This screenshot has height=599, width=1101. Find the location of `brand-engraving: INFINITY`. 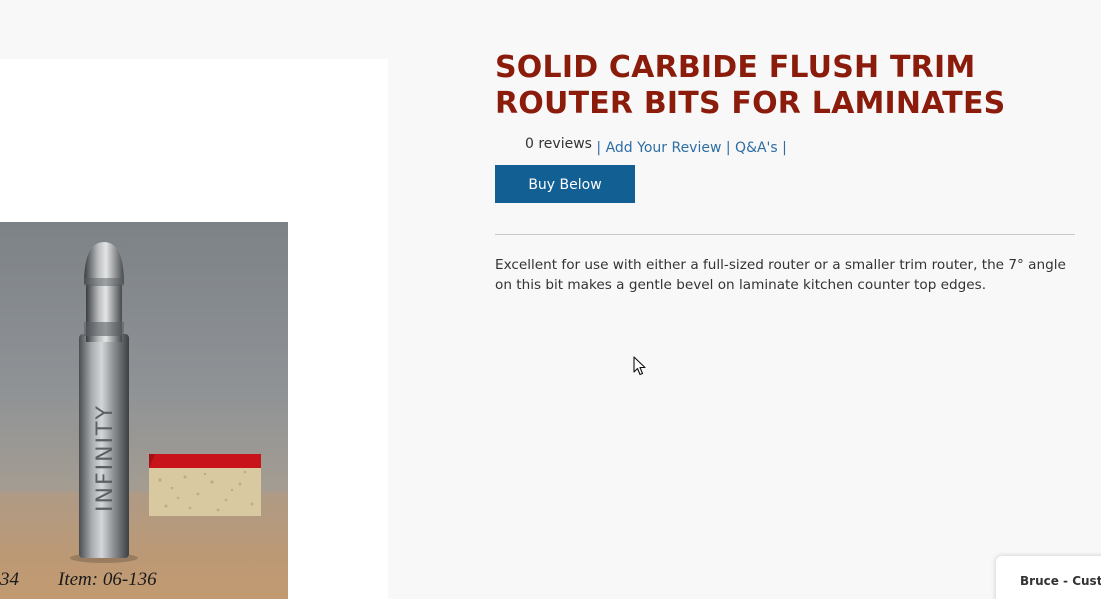

brand-engraving: INFINITY is located at coordinates (105, 458).